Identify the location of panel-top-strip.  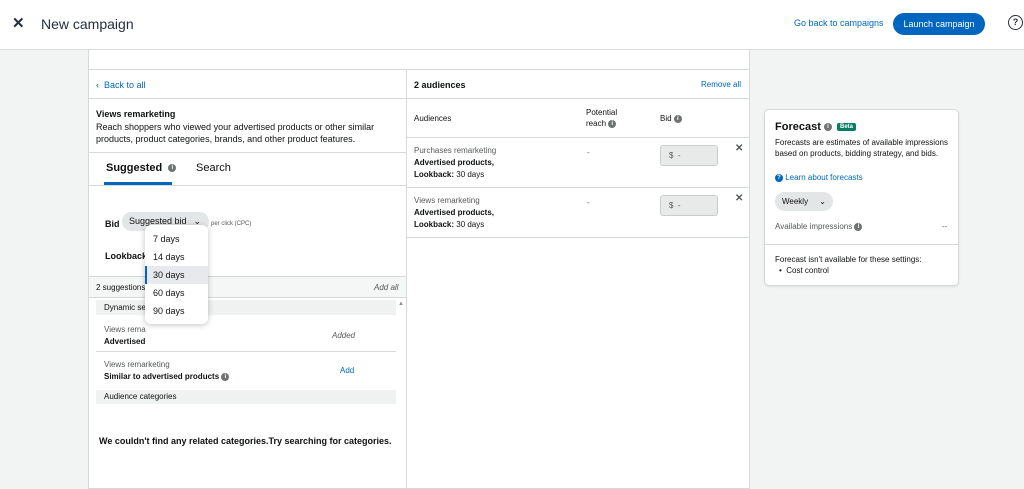
(419, 60).